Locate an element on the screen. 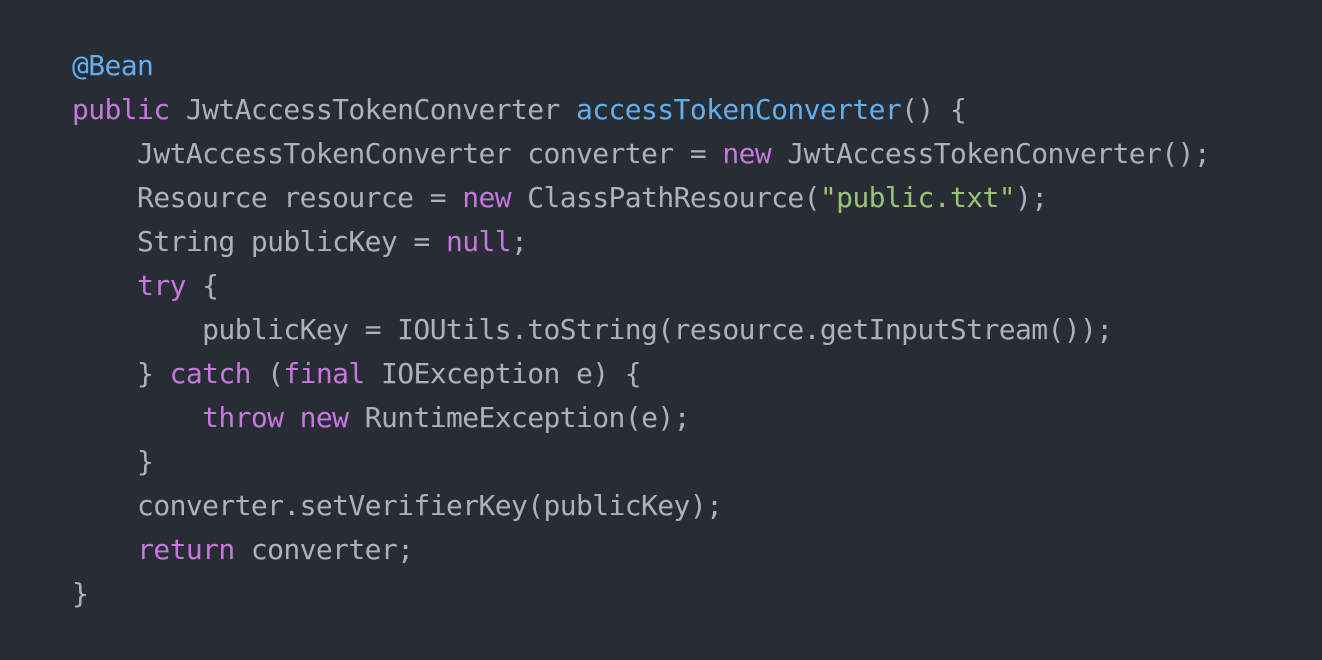 The width and height of the screenshot is (1322, 660). code-token: converter.setVerifierKey(publicKey); is located at coordinates (397, 505).